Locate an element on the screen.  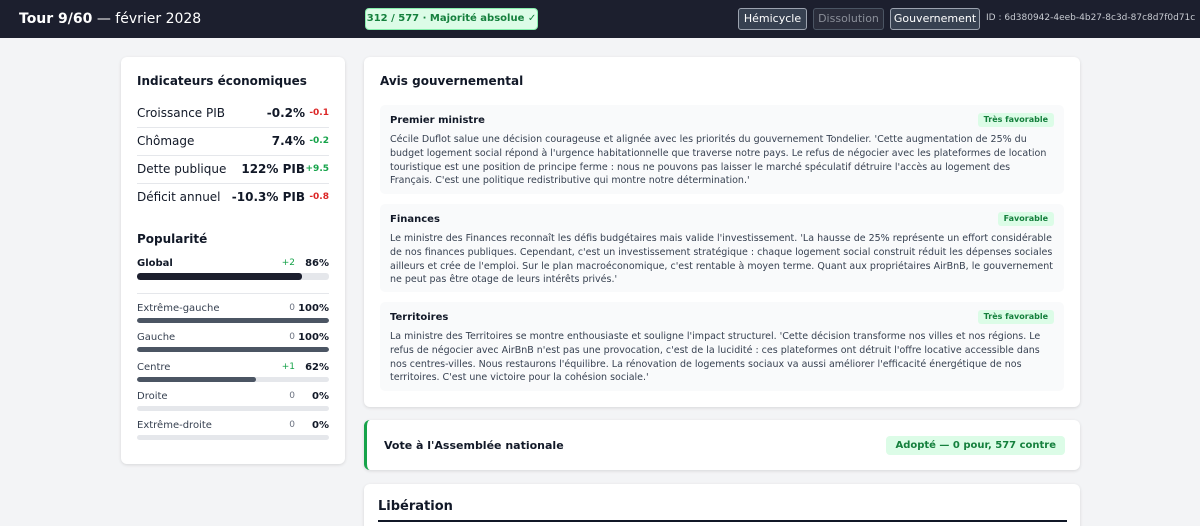
vote-title: Vote à l'Assemblée nationale is located at coordinates (474, 445).